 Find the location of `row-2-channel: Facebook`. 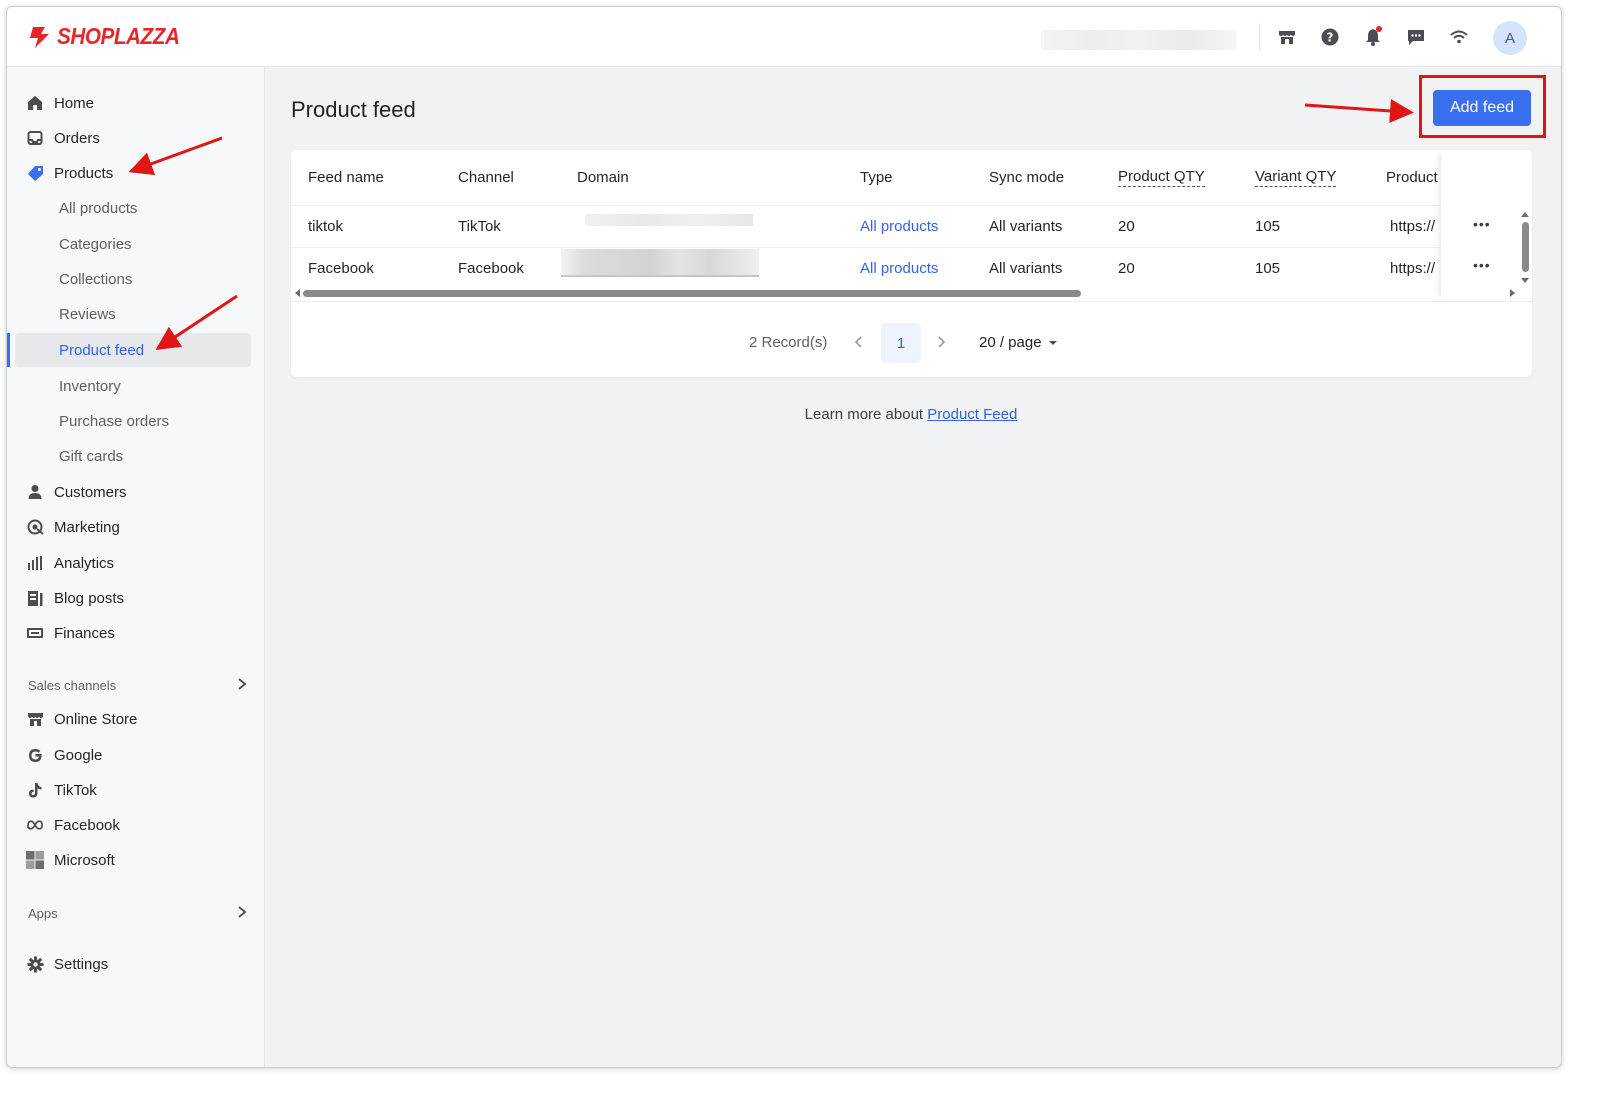

row-2-channel: Facebook is located at coordinates (491, 268).